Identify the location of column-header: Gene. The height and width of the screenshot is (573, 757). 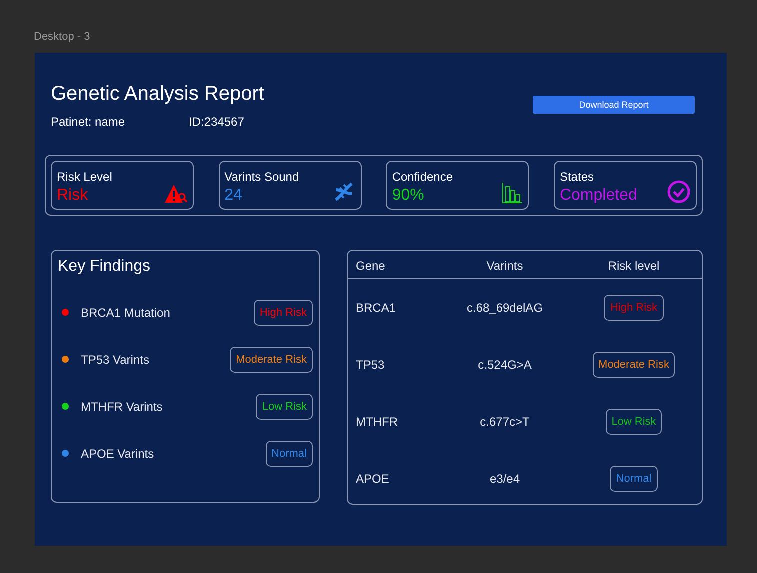
(371, 265).